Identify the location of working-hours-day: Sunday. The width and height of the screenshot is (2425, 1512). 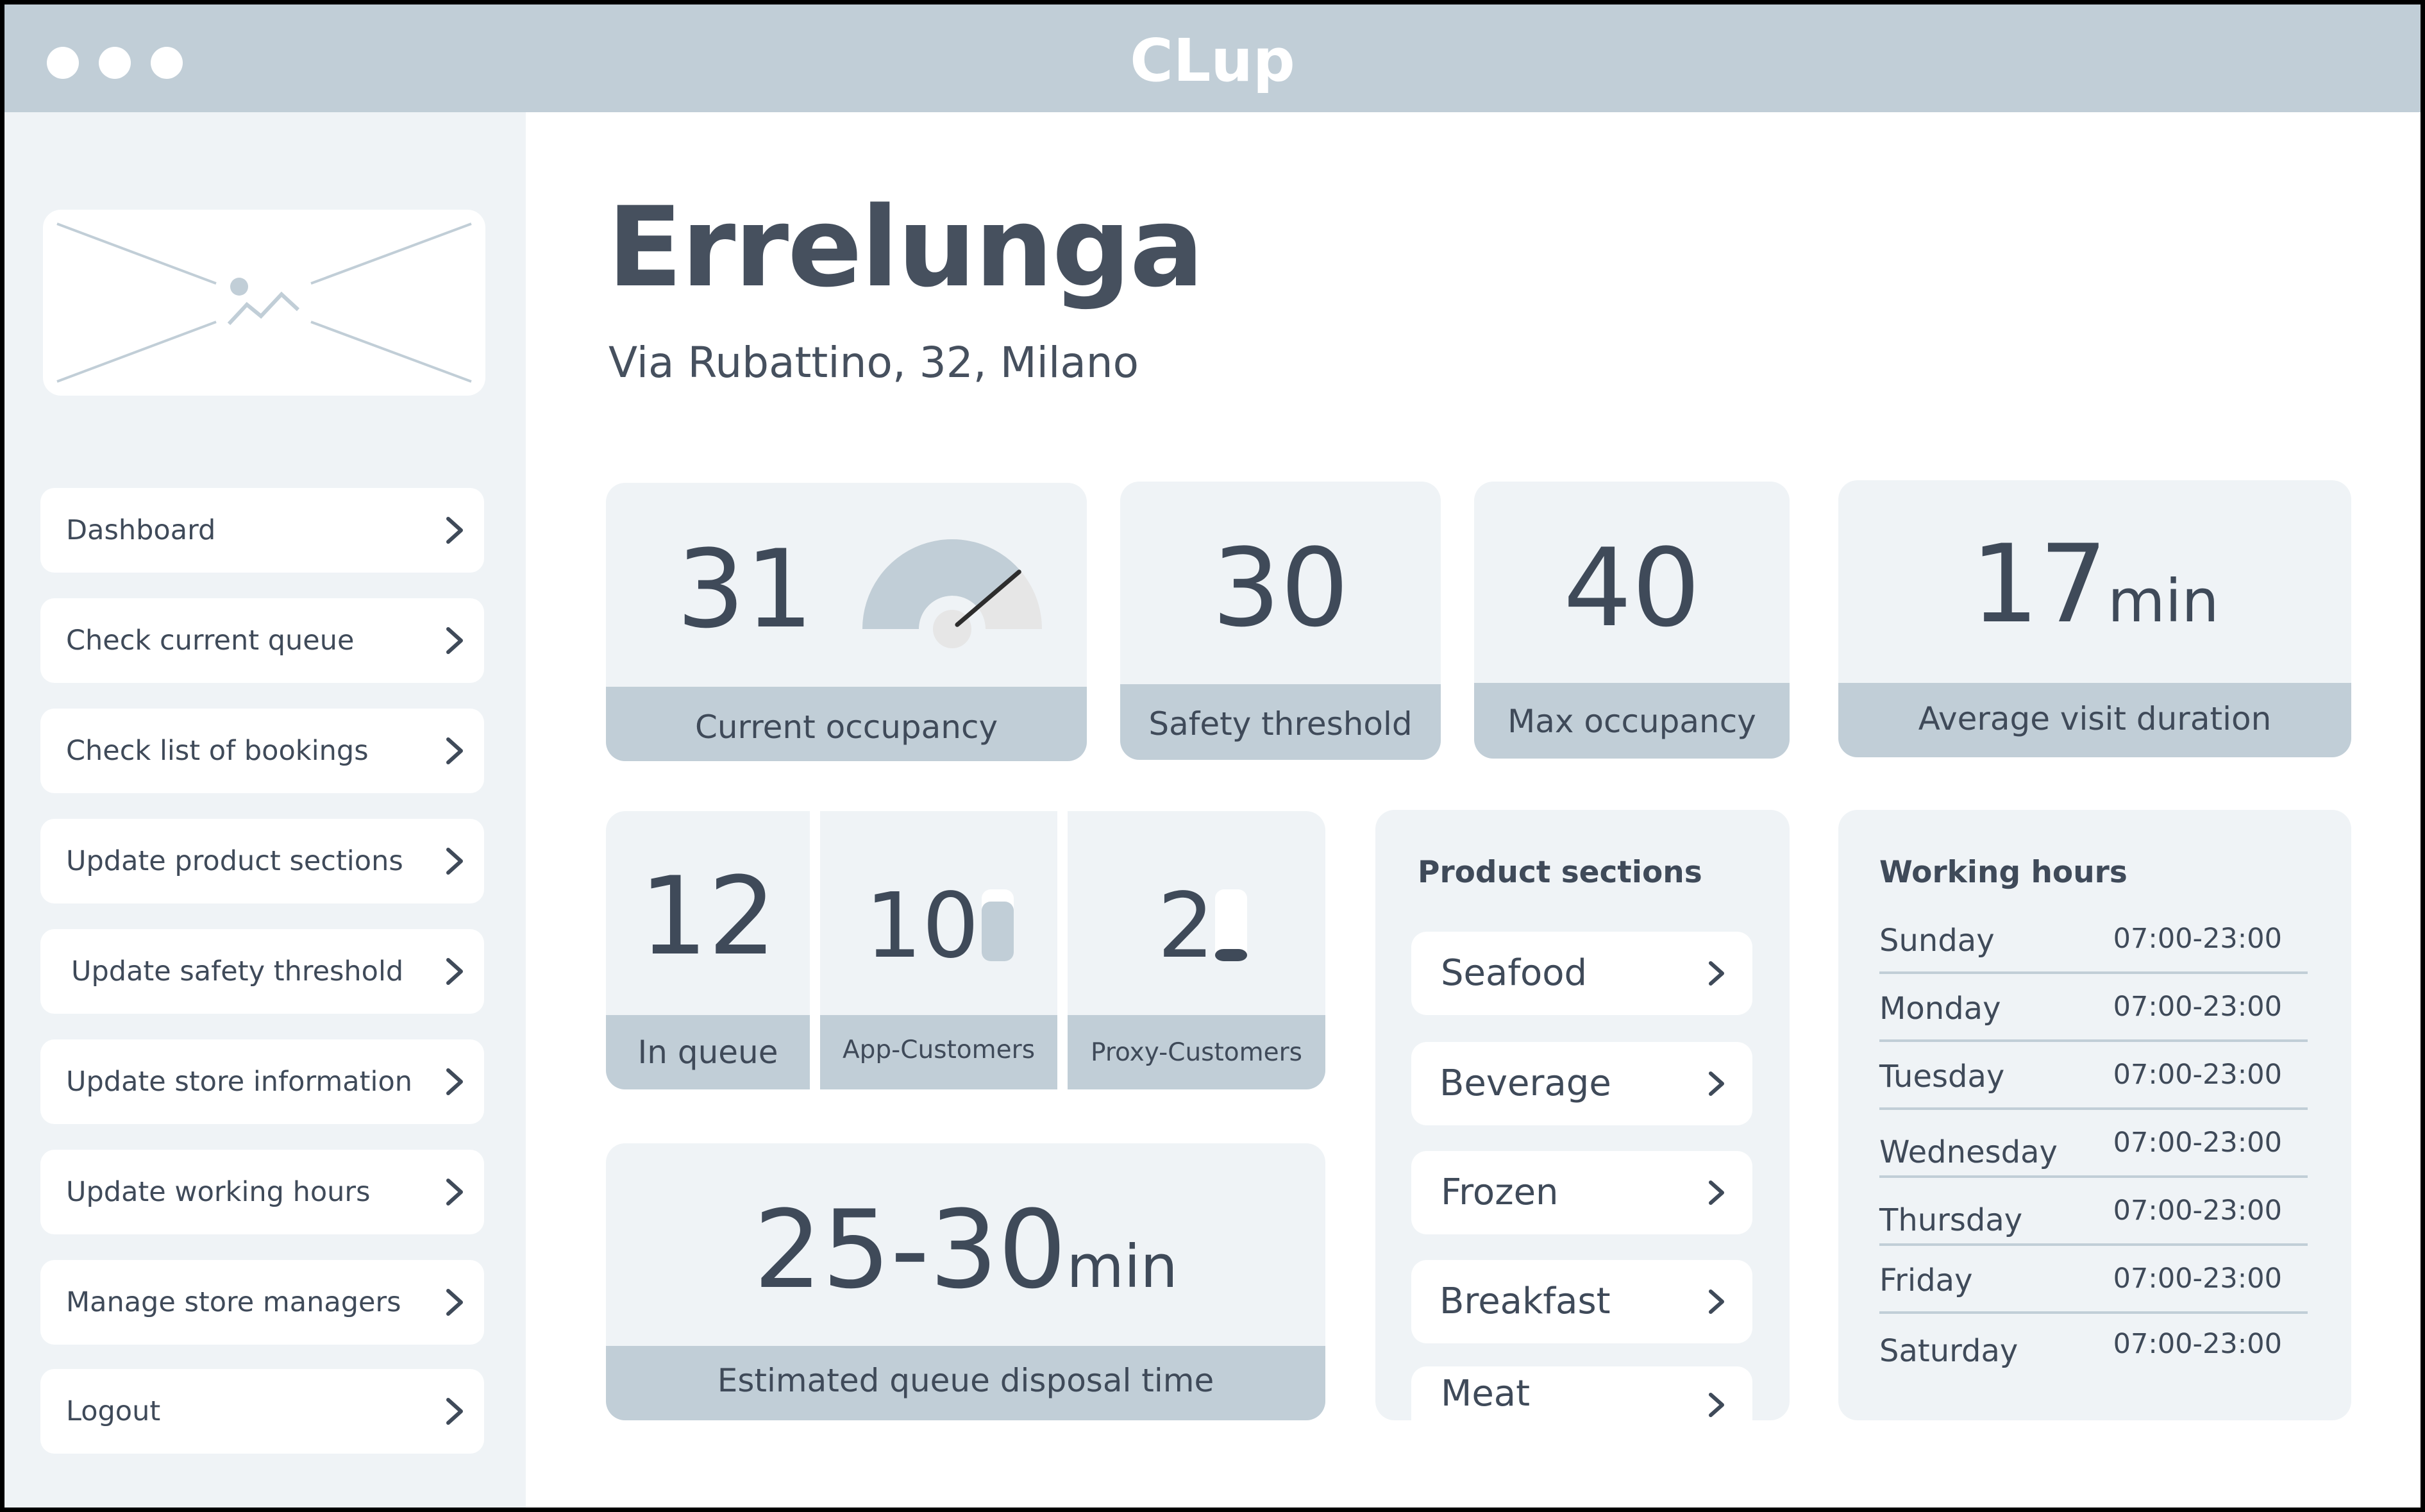
(1937, 941).